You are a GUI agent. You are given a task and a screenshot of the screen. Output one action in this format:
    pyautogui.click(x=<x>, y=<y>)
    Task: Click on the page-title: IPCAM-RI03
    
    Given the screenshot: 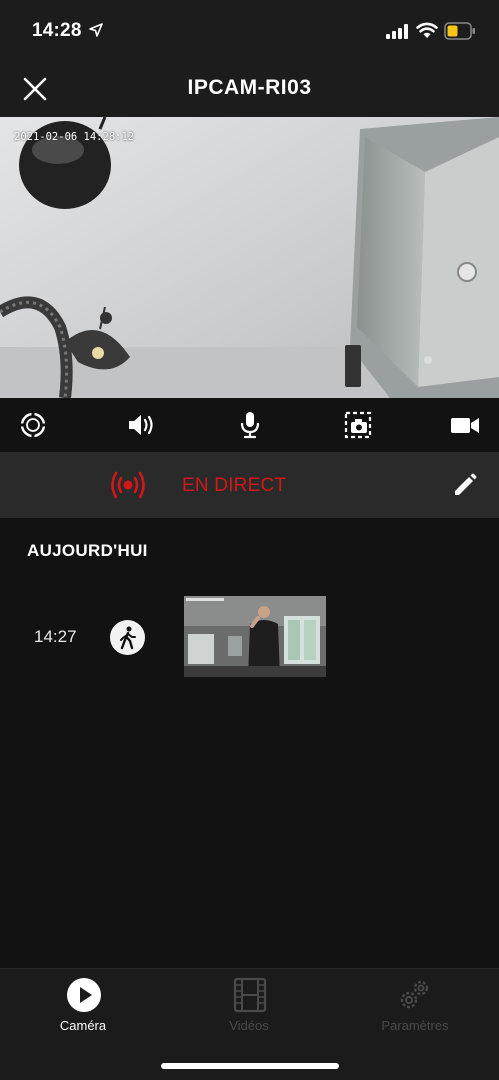 What is the action you would take?
    pyautogui.click(x=249, y=87)
    